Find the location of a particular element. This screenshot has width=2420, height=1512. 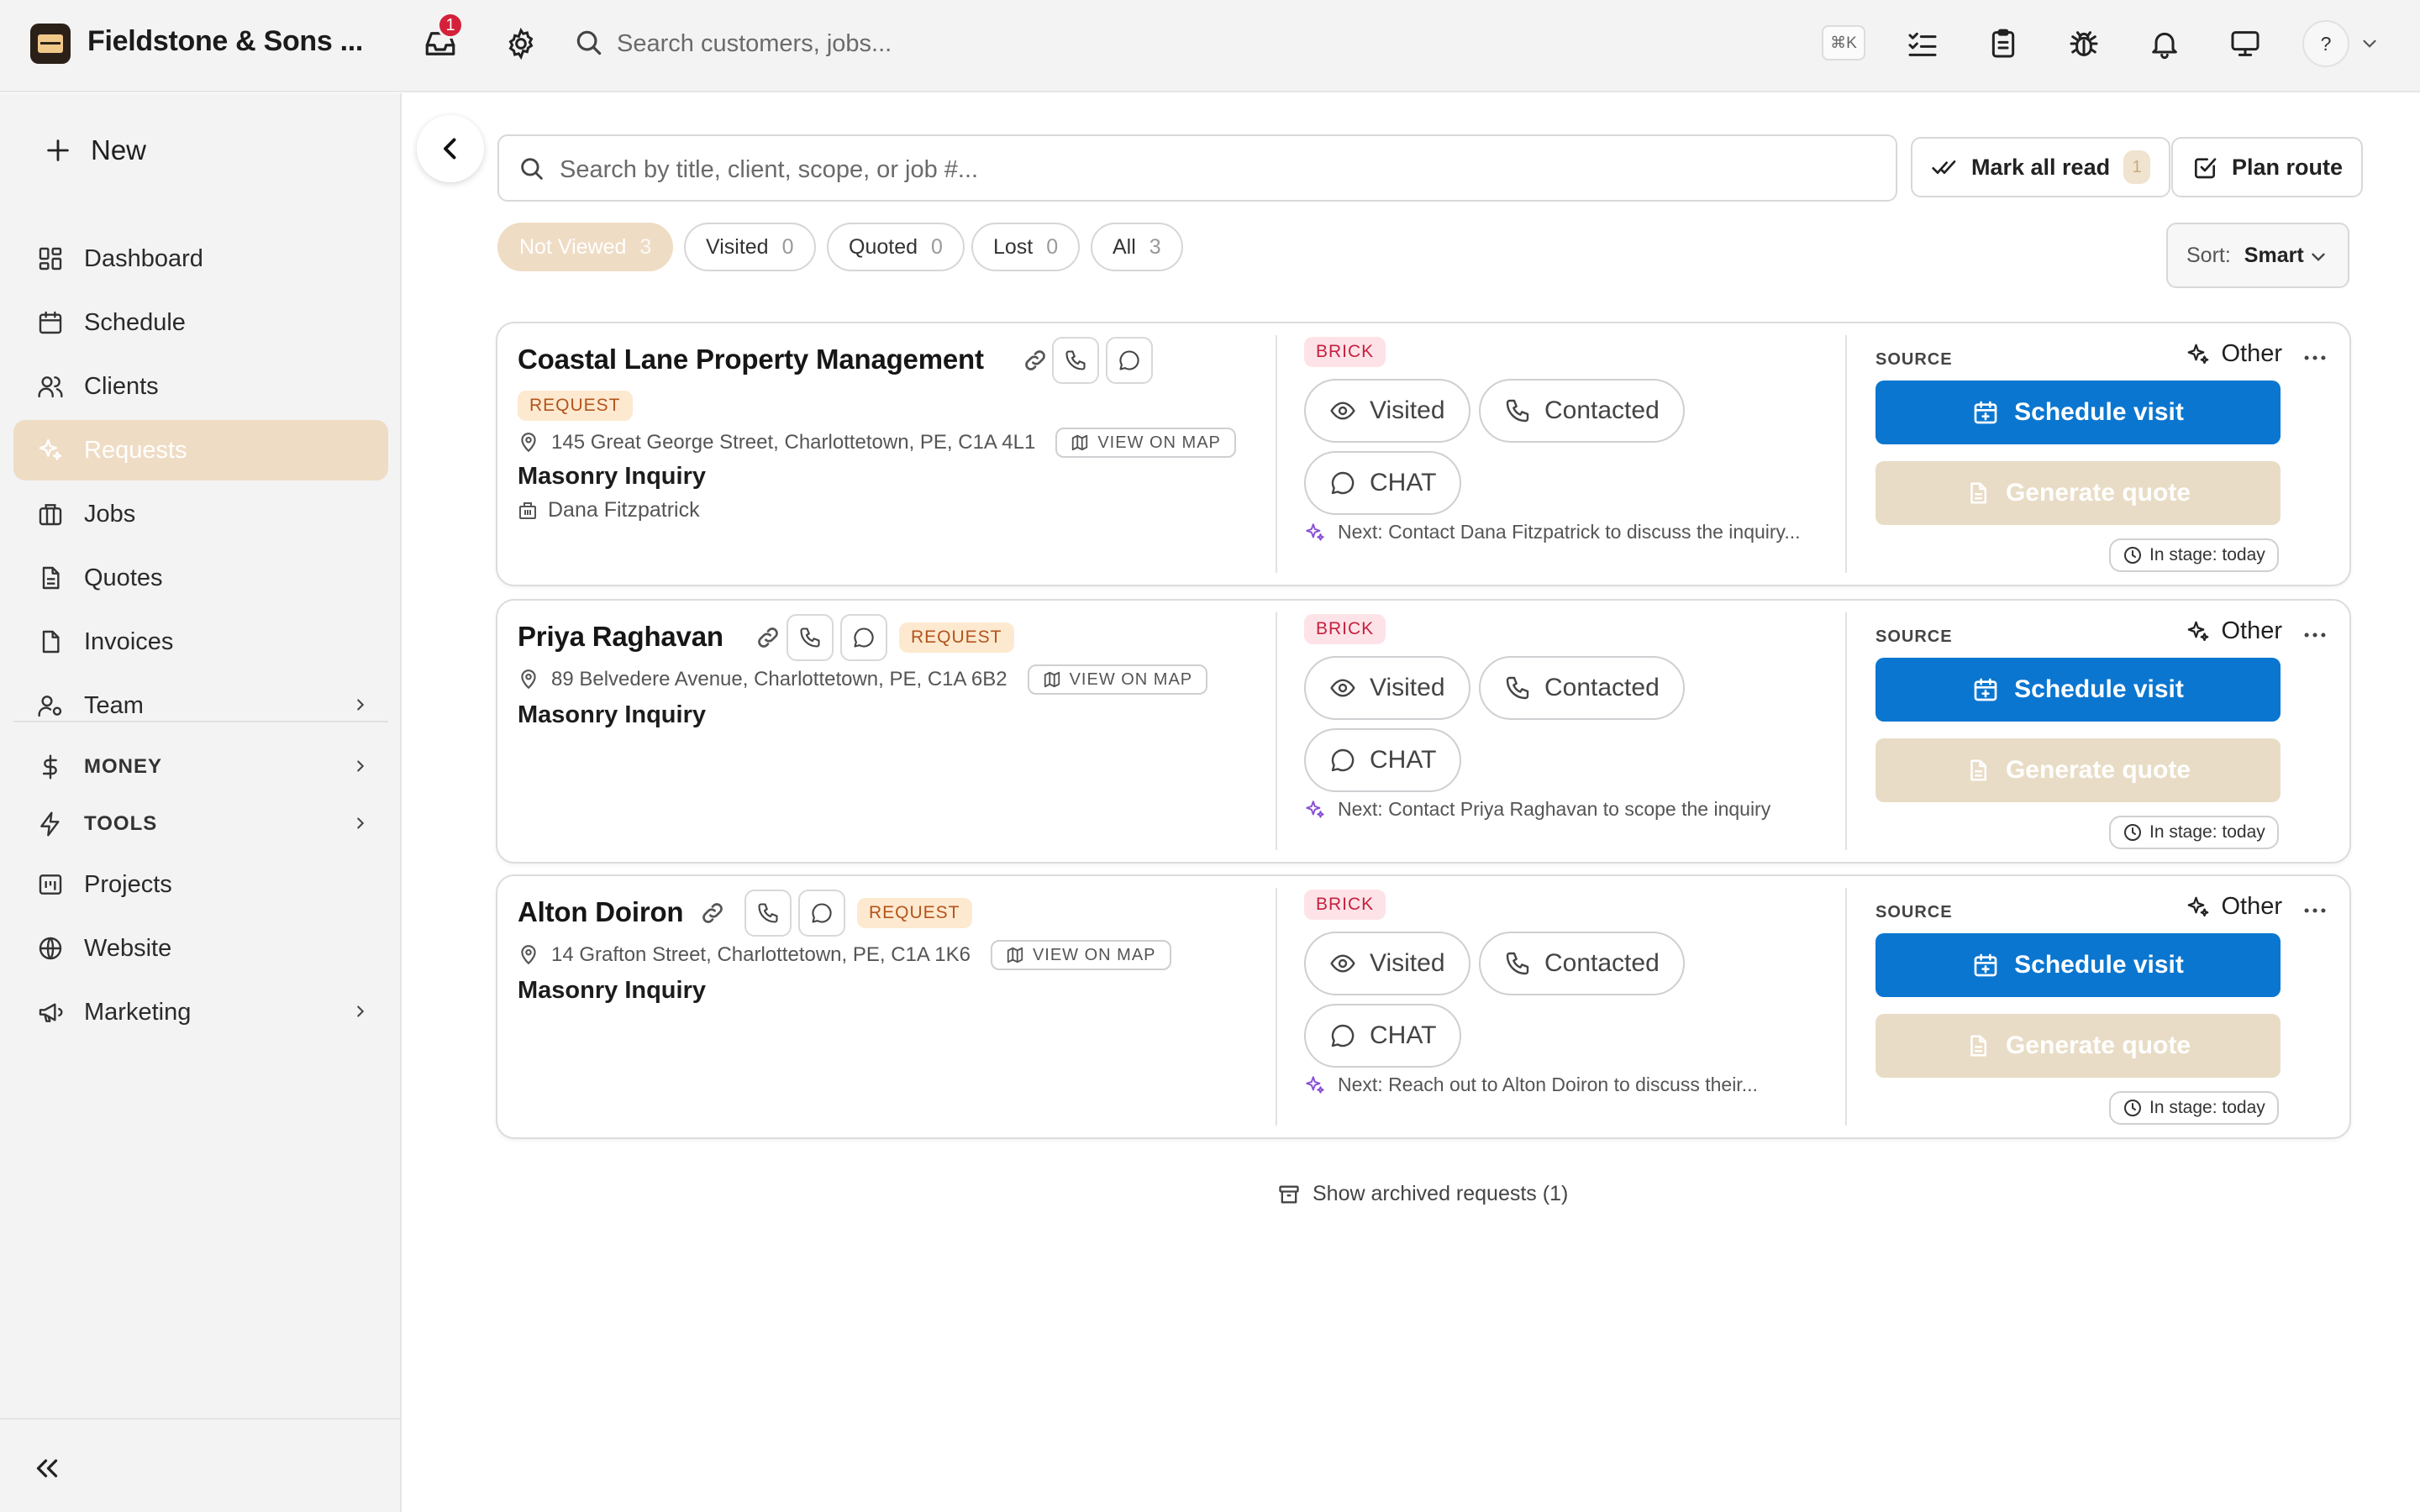

requests-search-input is located at coordinates (1215, 169).